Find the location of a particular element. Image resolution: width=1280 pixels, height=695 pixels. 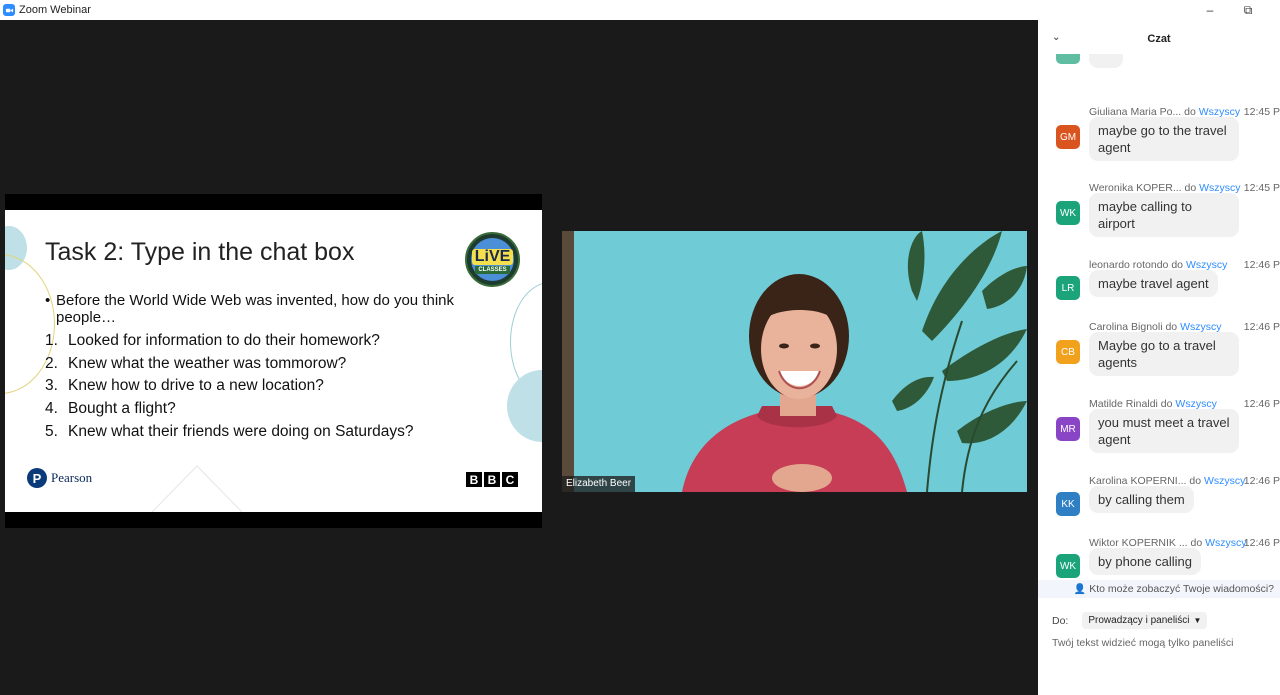

chat-title: Czat is located at coordinates (1159, 39).